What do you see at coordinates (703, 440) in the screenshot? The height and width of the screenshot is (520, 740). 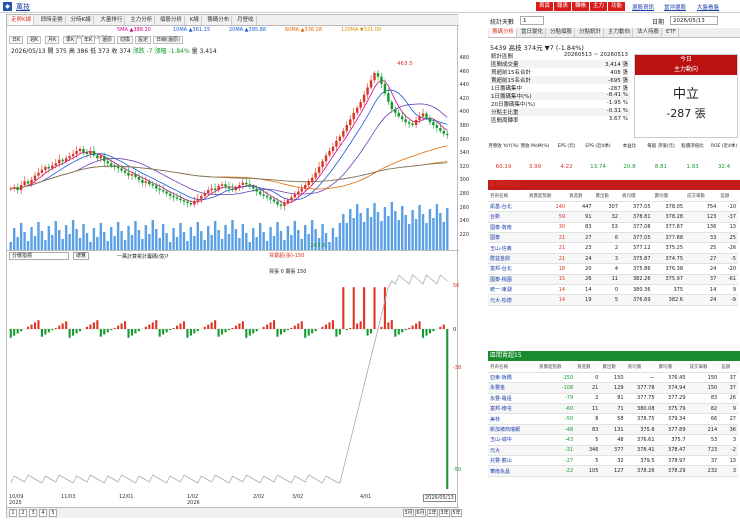 I see `table-cell: 53` at bounding box center [703, 440].